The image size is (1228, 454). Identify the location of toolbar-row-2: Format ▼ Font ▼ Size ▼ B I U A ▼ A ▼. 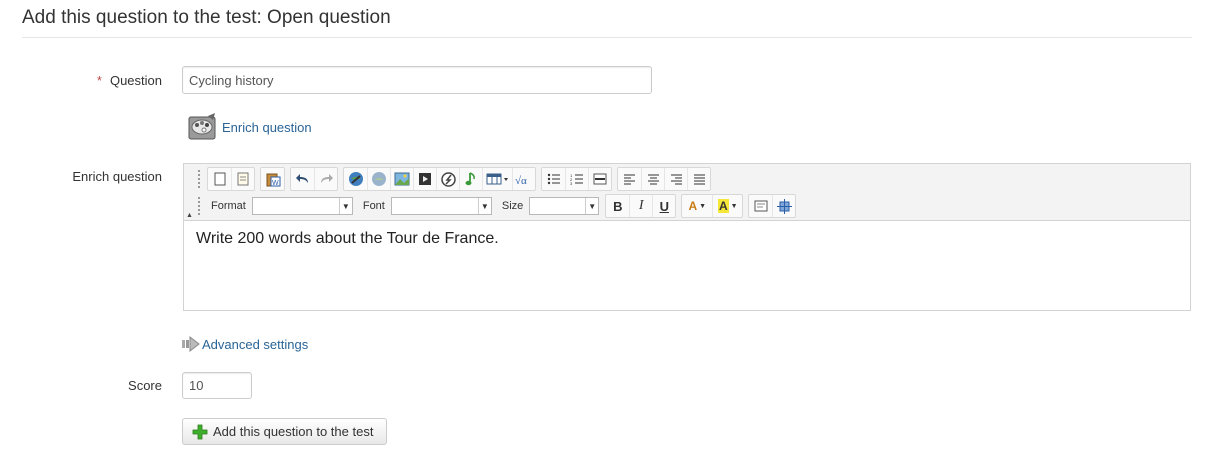
(499, 206).